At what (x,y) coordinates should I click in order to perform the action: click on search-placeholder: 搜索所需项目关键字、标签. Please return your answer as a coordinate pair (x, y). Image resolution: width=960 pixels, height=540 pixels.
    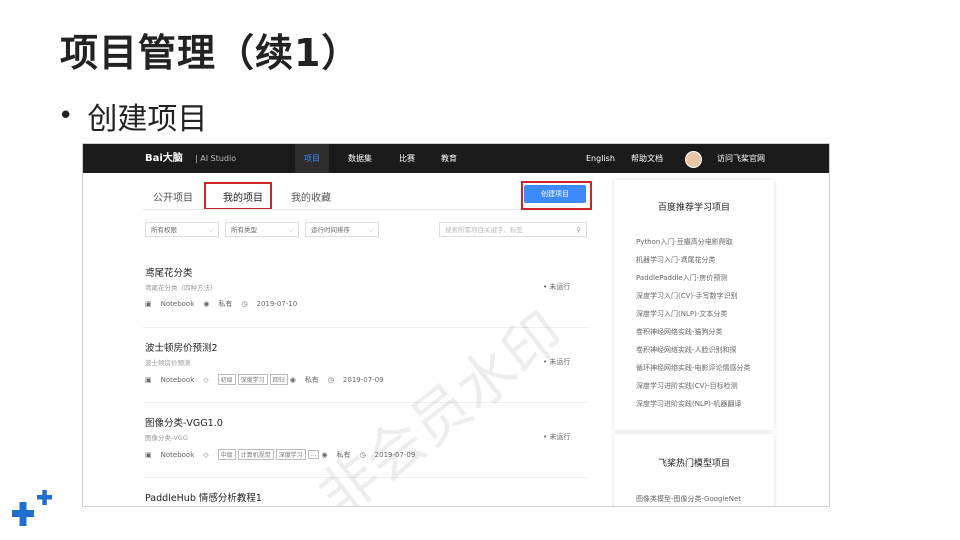
    Looking at the image, I should click on (484, 230).